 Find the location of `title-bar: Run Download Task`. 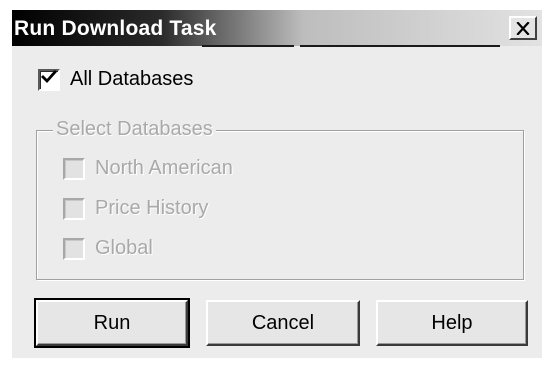

title-bar: Run Download Task is located at coordinates (277, 28).